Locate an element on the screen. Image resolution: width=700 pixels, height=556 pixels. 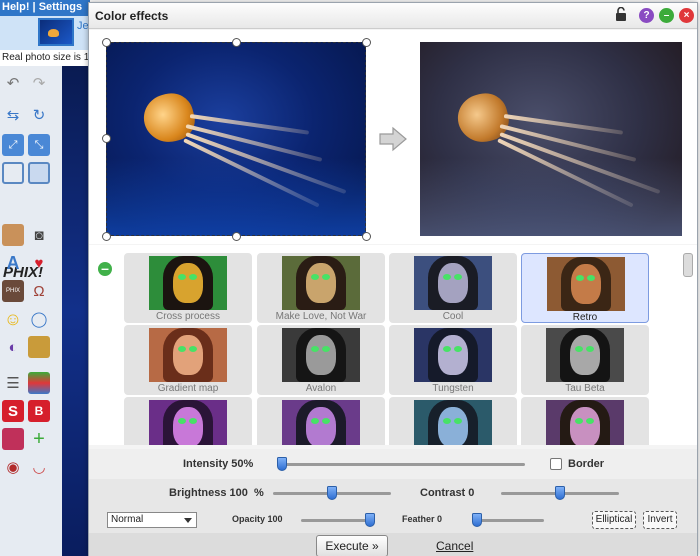
effect-label: Retro is located at coordinates (585, 317).